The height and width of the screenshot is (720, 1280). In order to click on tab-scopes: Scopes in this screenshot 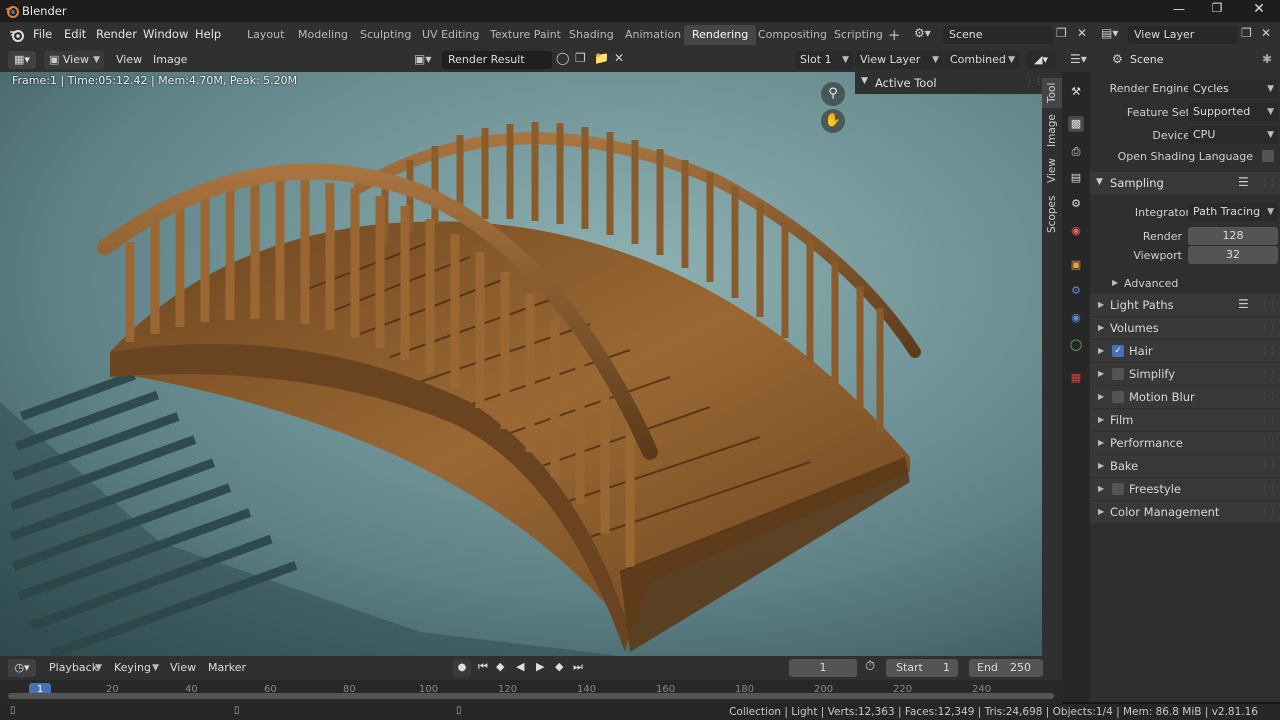, I will do `click(1052, 214)`.